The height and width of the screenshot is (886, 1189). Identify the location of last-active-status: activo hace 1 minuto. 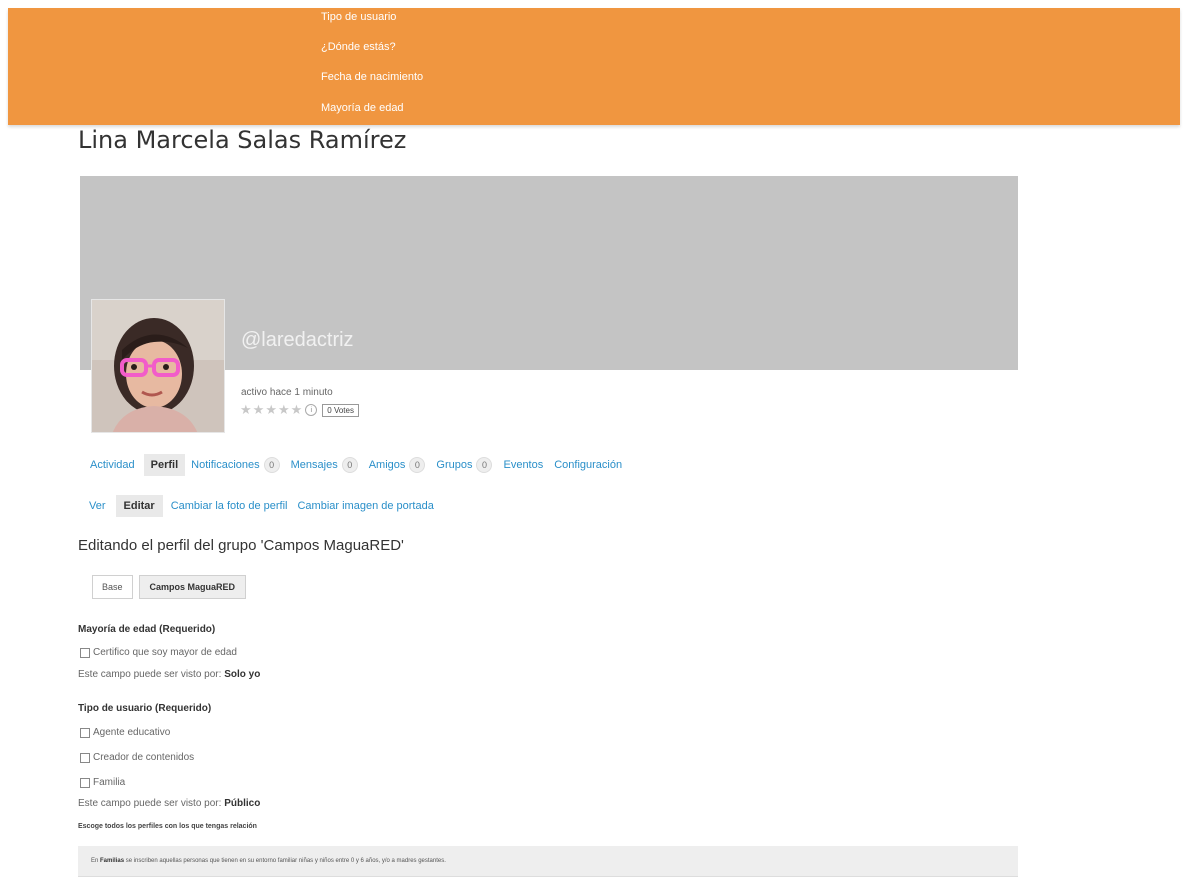
(287, 392).